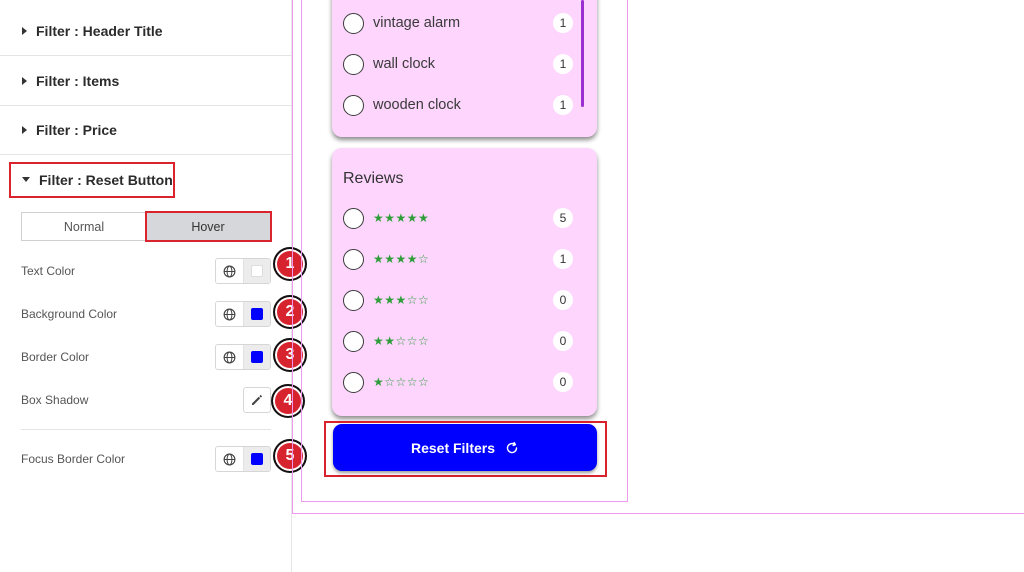 The height and width of the screenshot is (572, 1024). I want to click on control-focus-border-color: Focus Border Color, so click(146, 459).